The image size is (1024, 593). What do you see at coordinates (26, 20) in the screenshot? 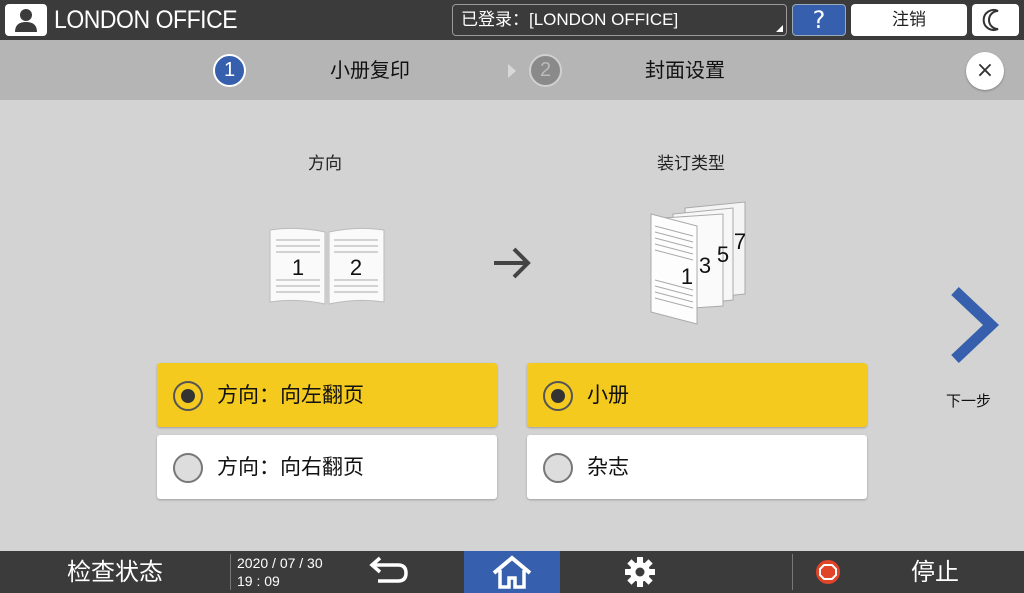
I see `user-icon` at bounding box center [26, 20].